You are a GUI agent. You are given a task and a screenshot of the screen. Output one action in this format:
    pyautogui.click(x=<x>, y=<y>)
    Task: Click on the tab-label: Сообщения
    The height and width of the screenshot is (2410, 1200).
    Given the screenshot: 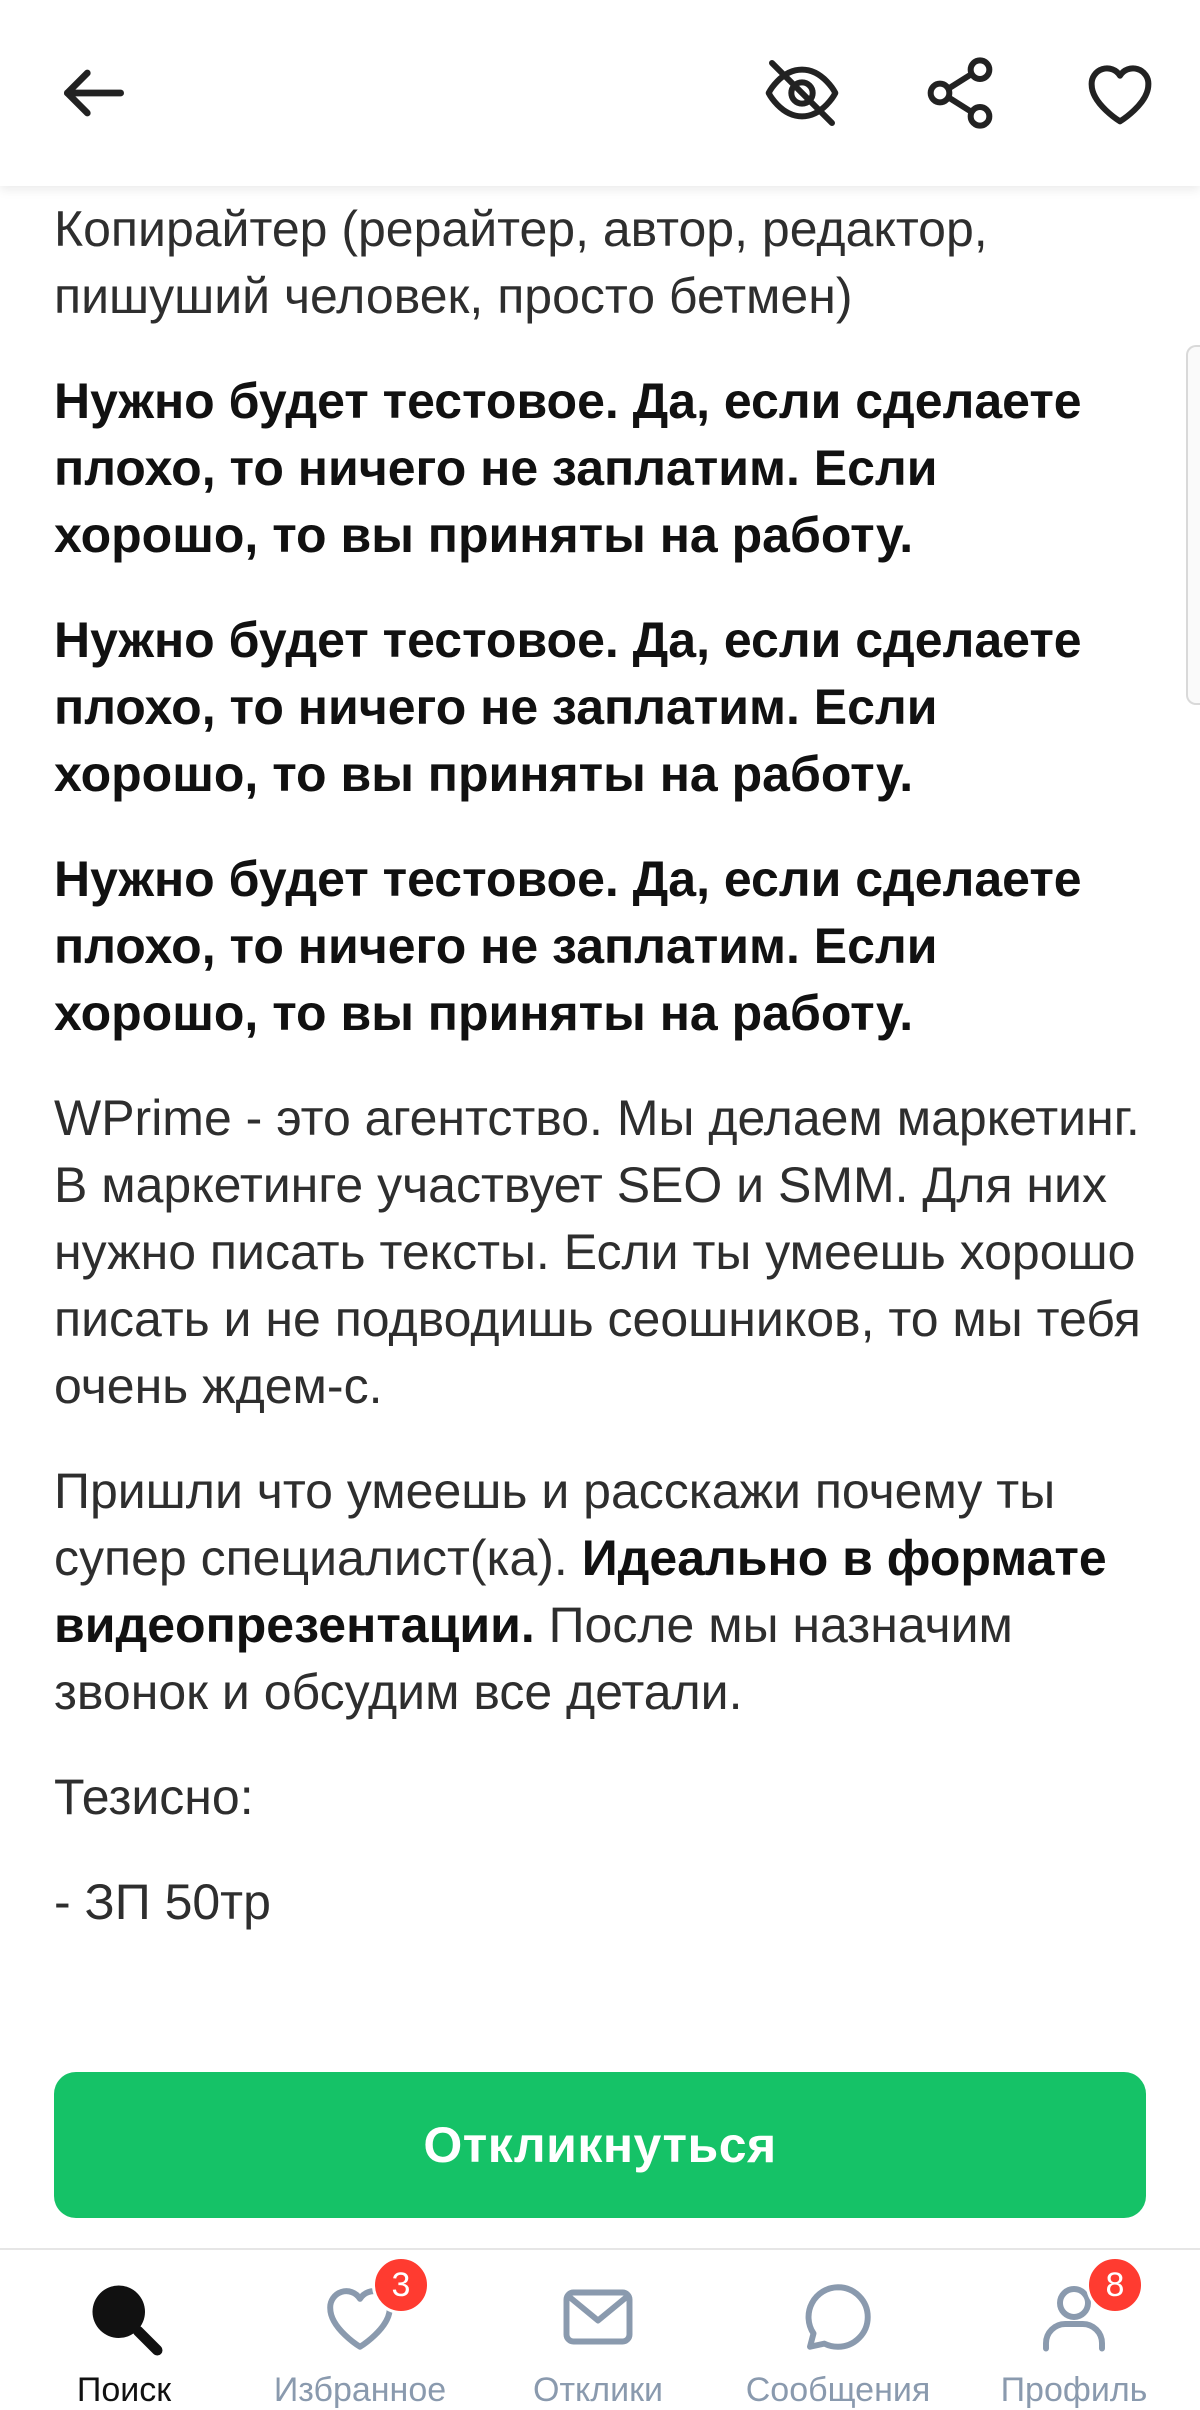 What is the action you would take?
    pyautogui.click(x=838, y=2390)
    